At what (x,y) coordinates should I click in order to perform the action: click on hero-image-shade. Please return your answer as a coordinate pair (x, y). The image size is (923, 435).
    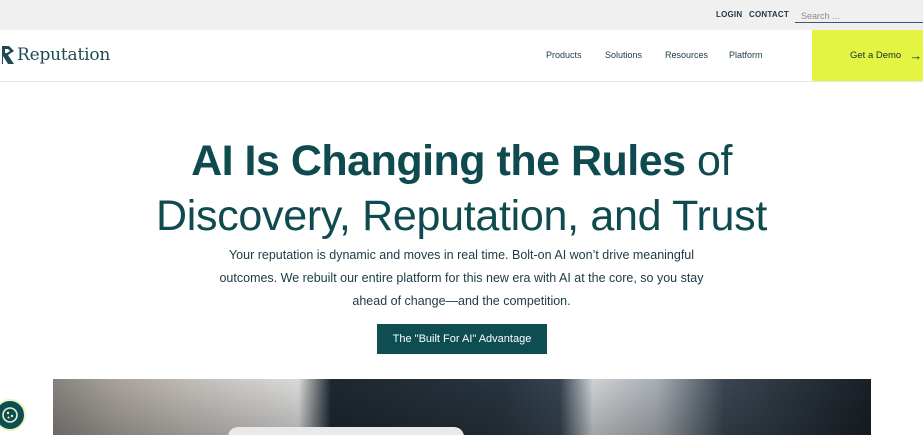
    Looking at the image, I should click on (462, 407).